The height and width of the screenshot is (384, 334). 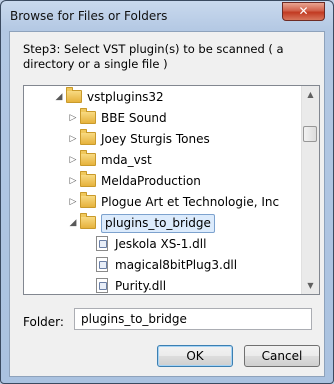 I want to click on folder-field-label: Folder:, so click(x=43, y=322).